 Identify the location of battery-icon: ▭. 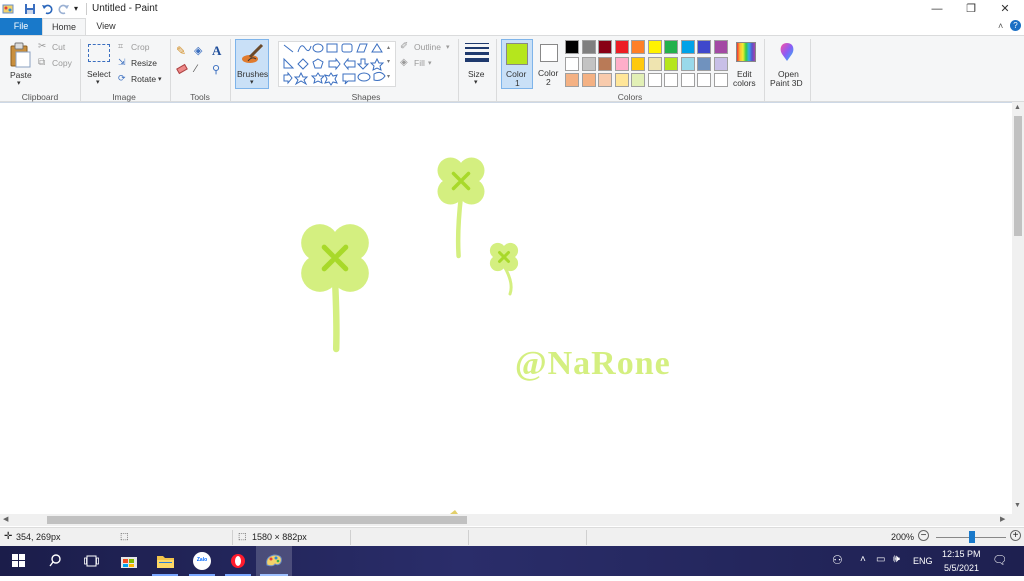
(880, 559).